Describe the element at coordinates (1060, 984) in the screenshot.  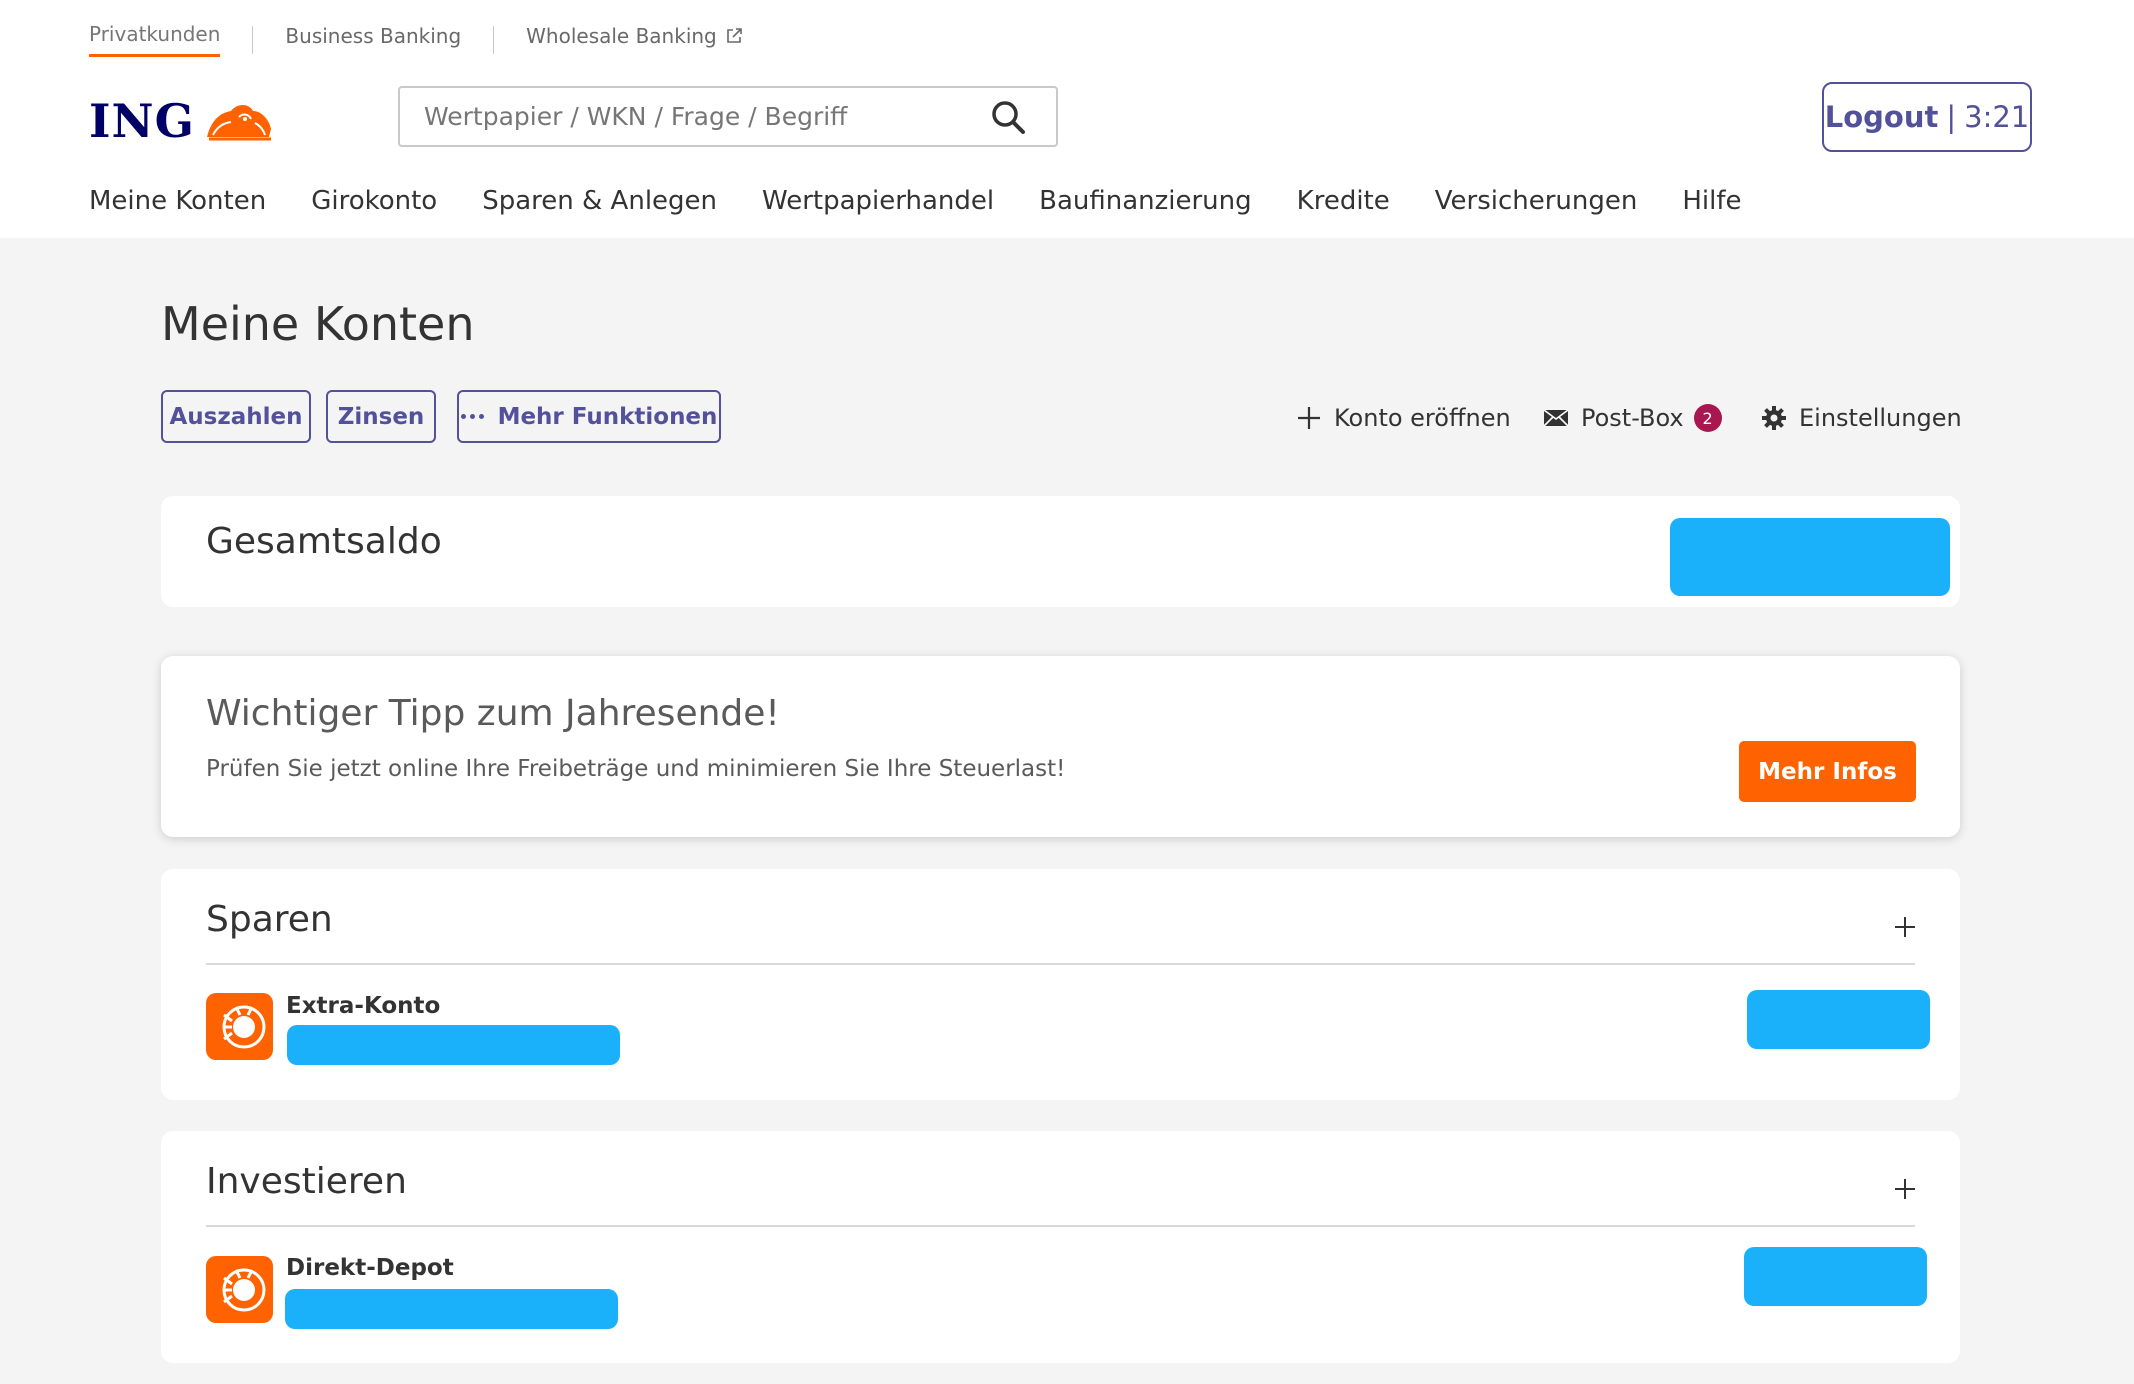
I see `section-sparen: Sparen Extra-Konto` at that location.